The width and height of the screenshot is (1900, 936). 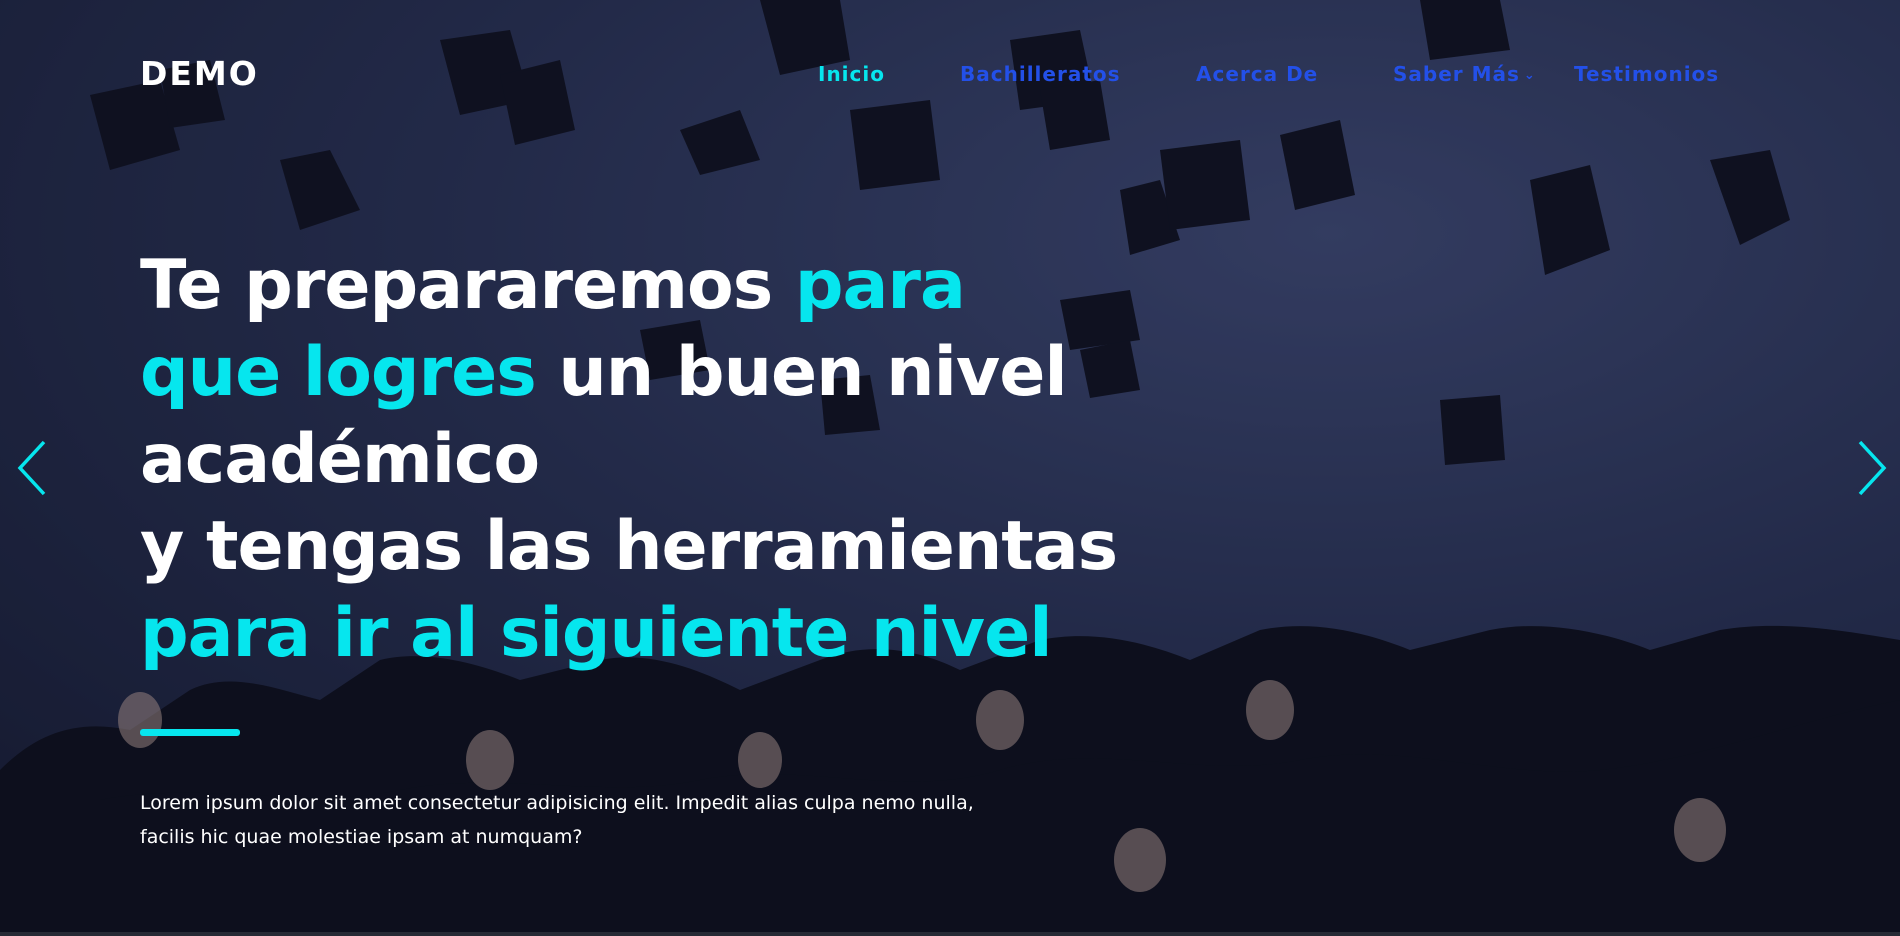 What do you see at coordinates (596, 633) in the screenshot?
I see `headline-accent: para ir al siguiente nivel` at bounding box center [596, 633].